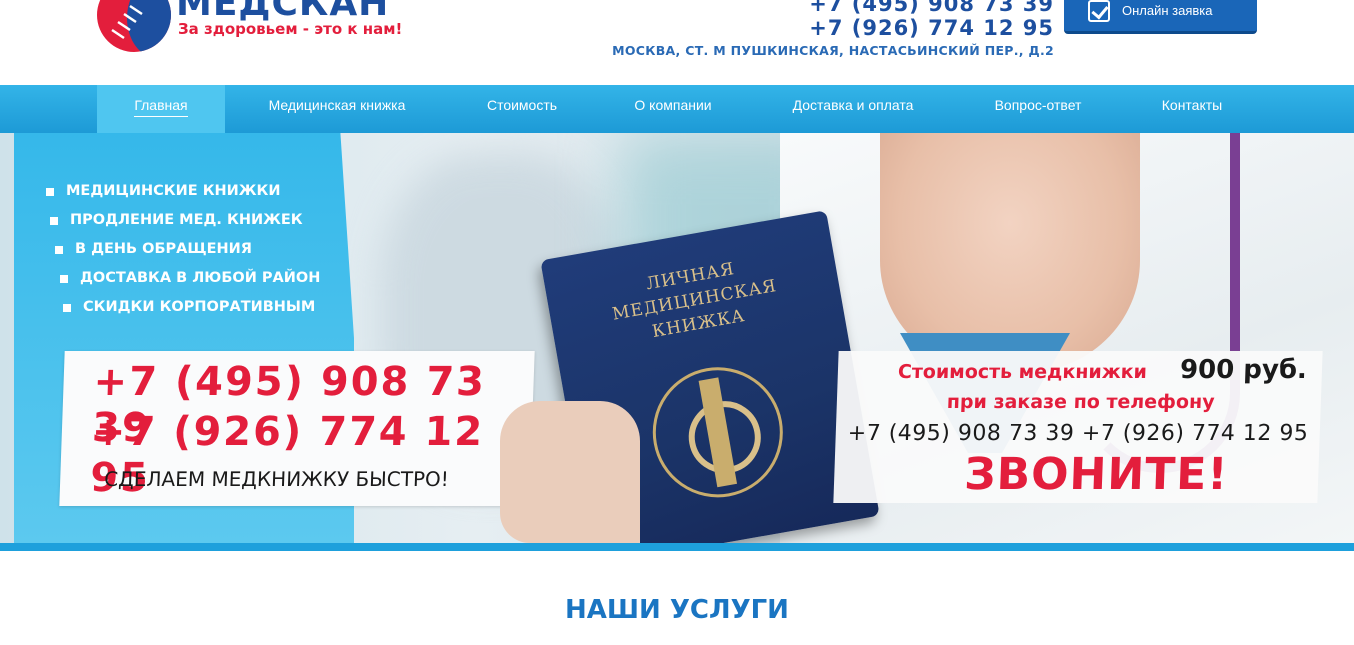 The image size is (1354, 645). Describe the element at coordinates (931, 8) in the screenshot. I see `header-phone-1: +7 (495) 908 73 39` at that location.